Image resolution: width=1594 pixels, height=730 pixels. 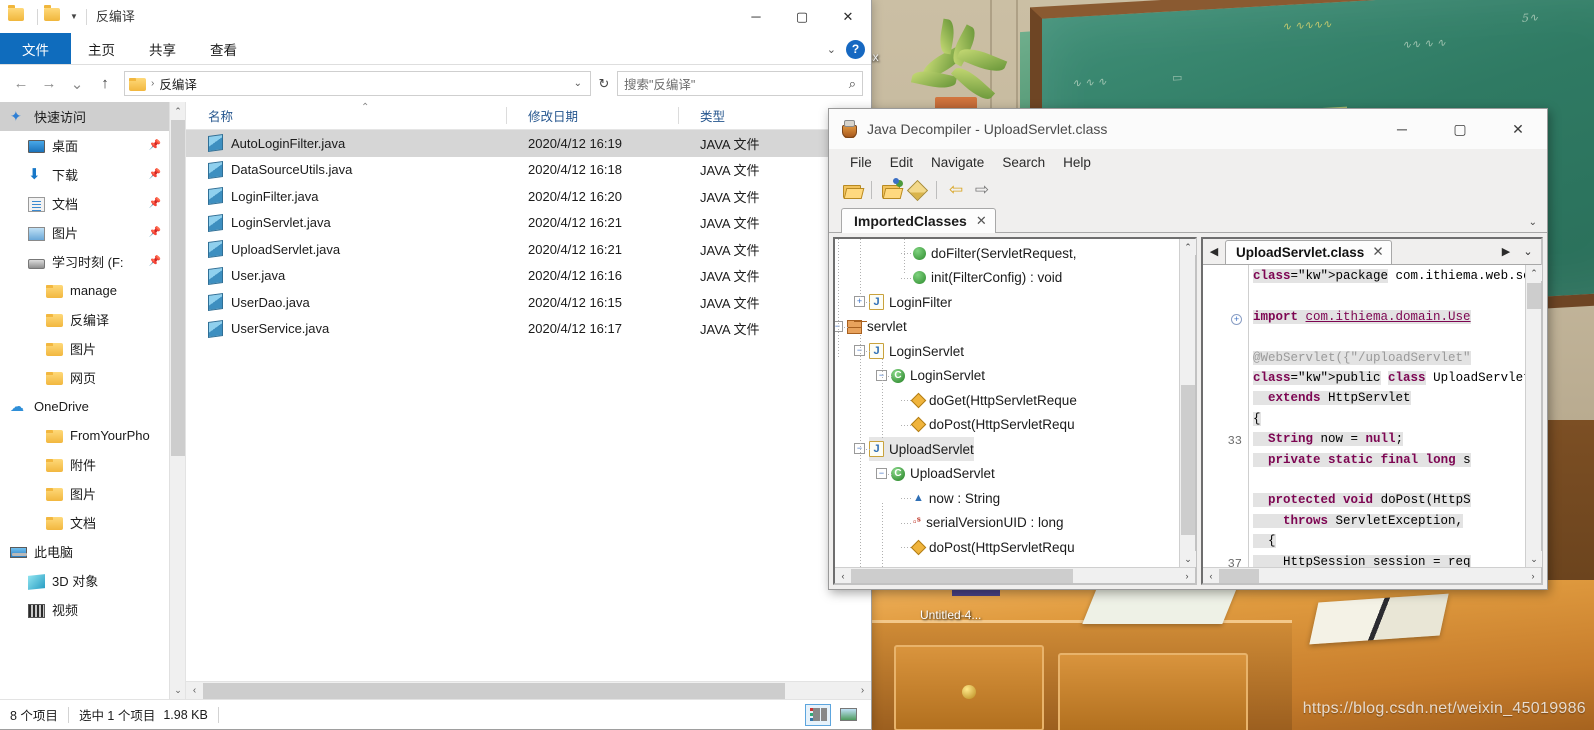 I want to click on open-file-icon, so click(x=852, y=190).